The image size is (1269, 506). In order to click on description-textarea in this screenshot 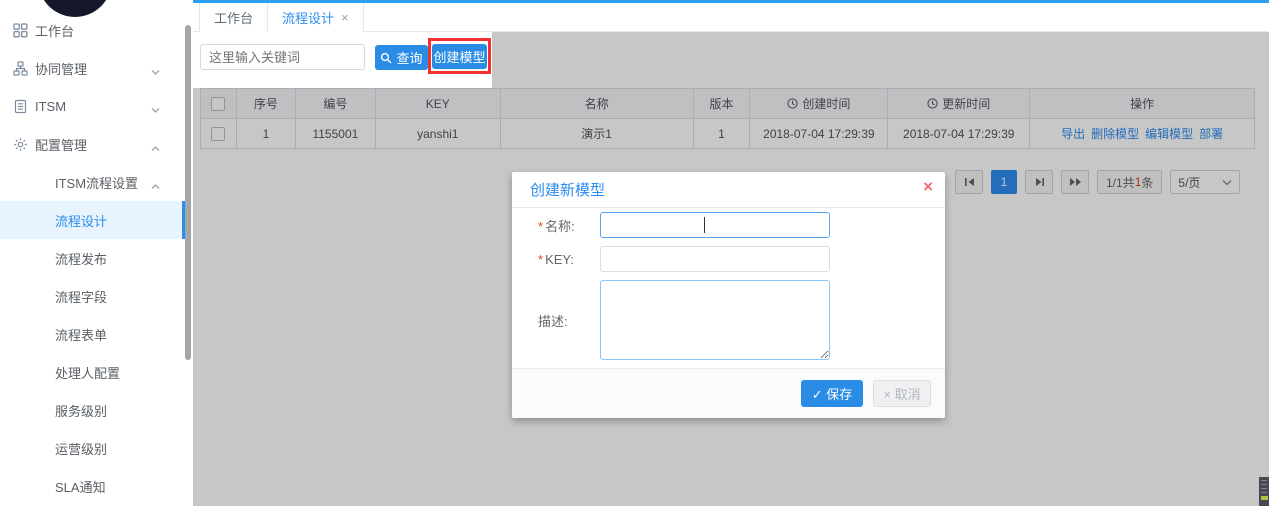, I will do `click(715, 320)`.